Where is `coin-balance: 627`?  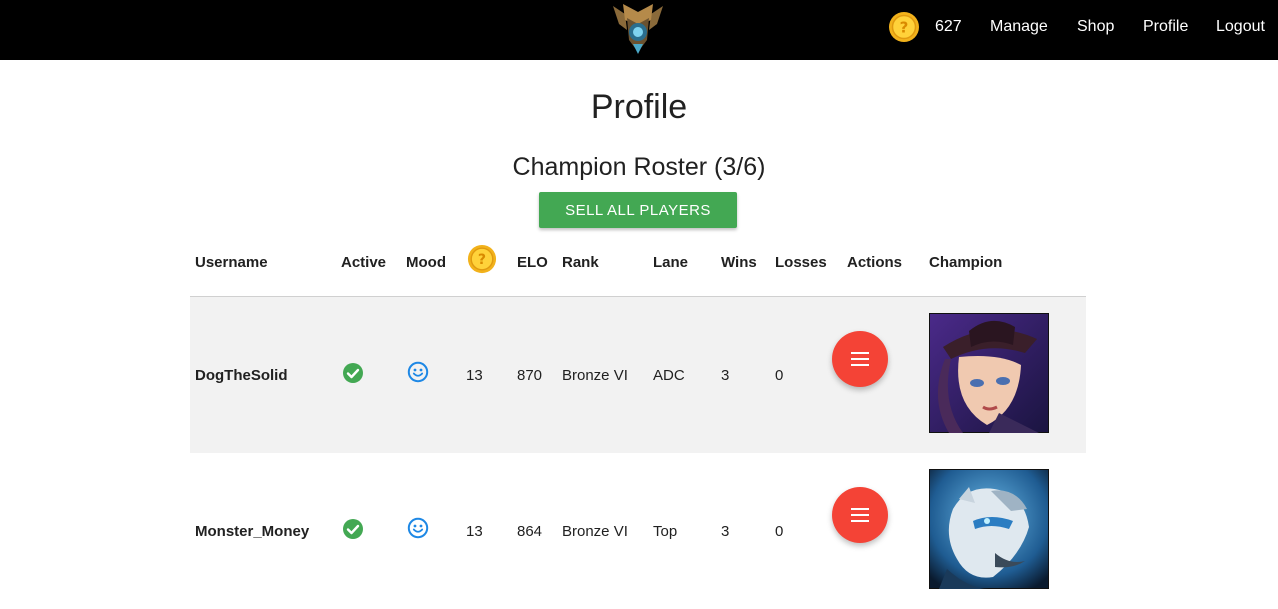
coin-balance: 627 is located at coordinates (948, 26).